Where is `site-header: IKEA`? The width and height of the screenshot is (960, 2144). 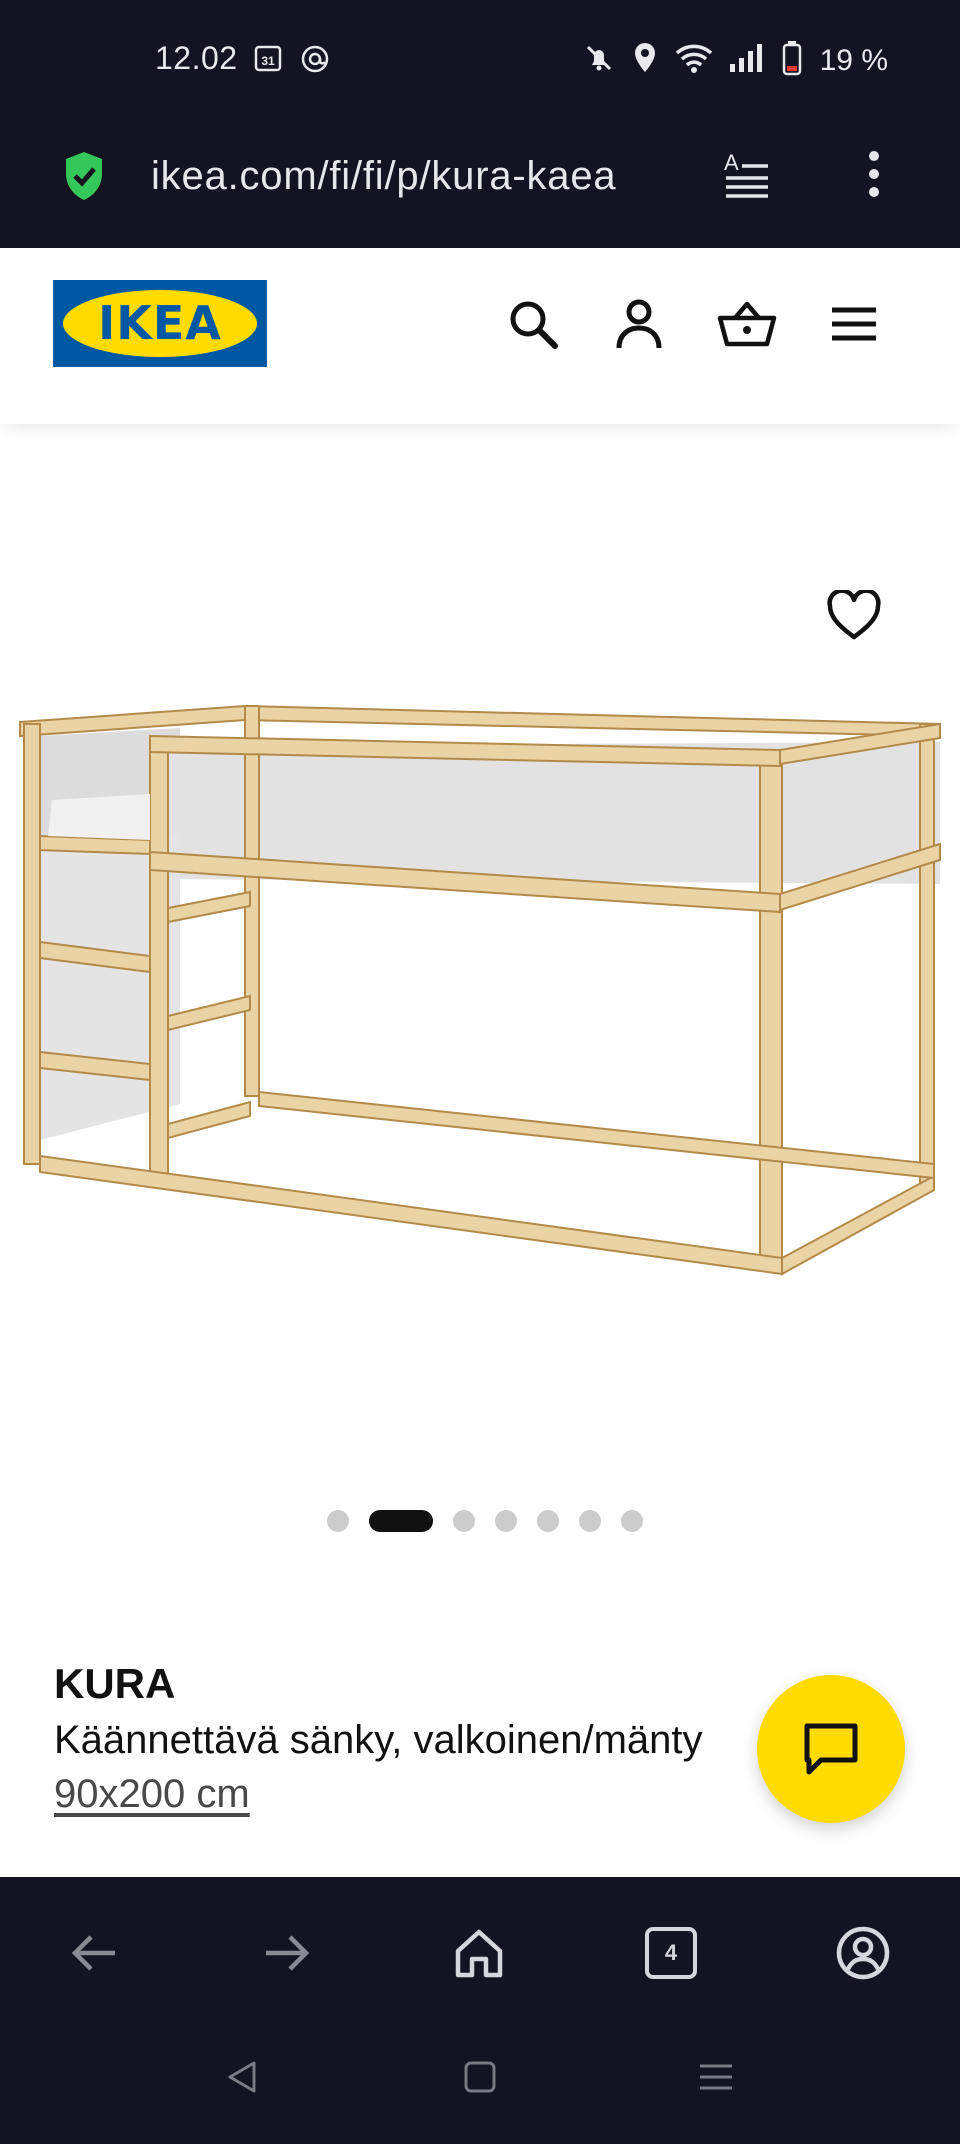 site-header: IKEA is located at coordinates (480, 336).